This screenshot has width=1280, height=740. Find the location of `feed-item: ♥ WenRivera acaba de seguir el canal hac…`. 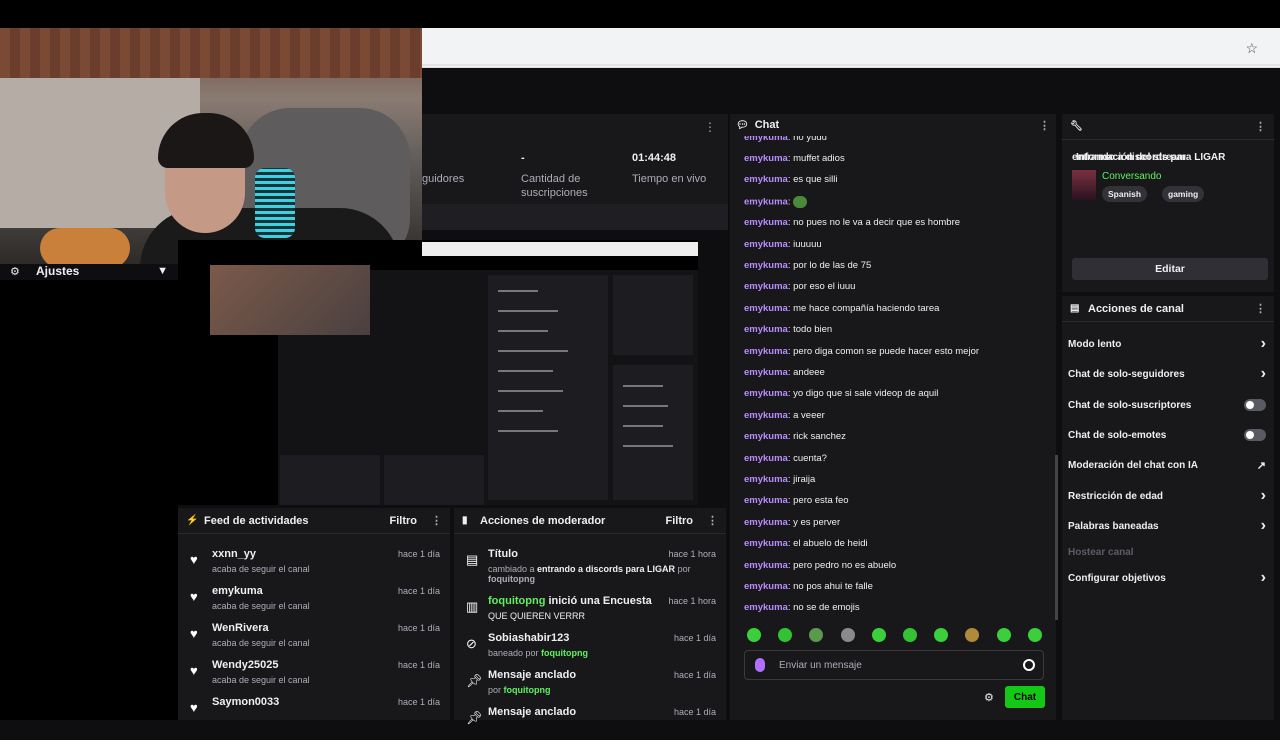

feed-item: ♥ WenRivera acaba de seguir el canal hac… is located at coordinates (314, 638).